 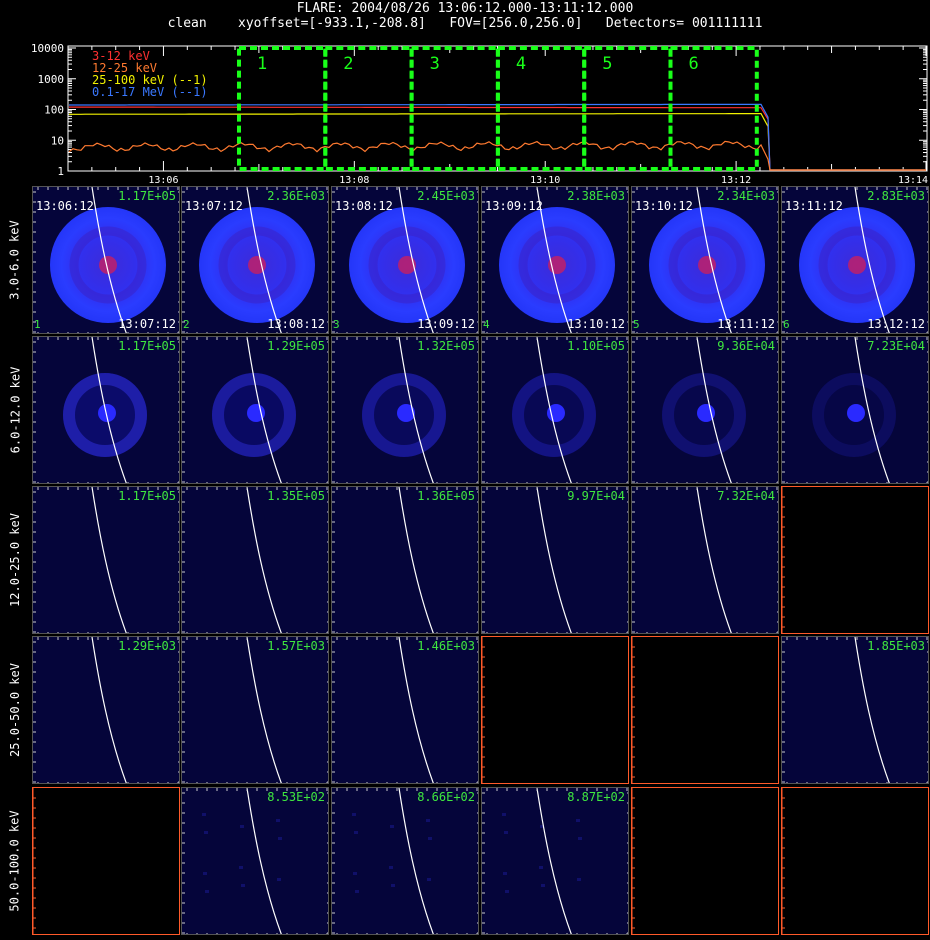 I want to click on tile-max-value: 1.32E+05, so click(x=446, y=346).